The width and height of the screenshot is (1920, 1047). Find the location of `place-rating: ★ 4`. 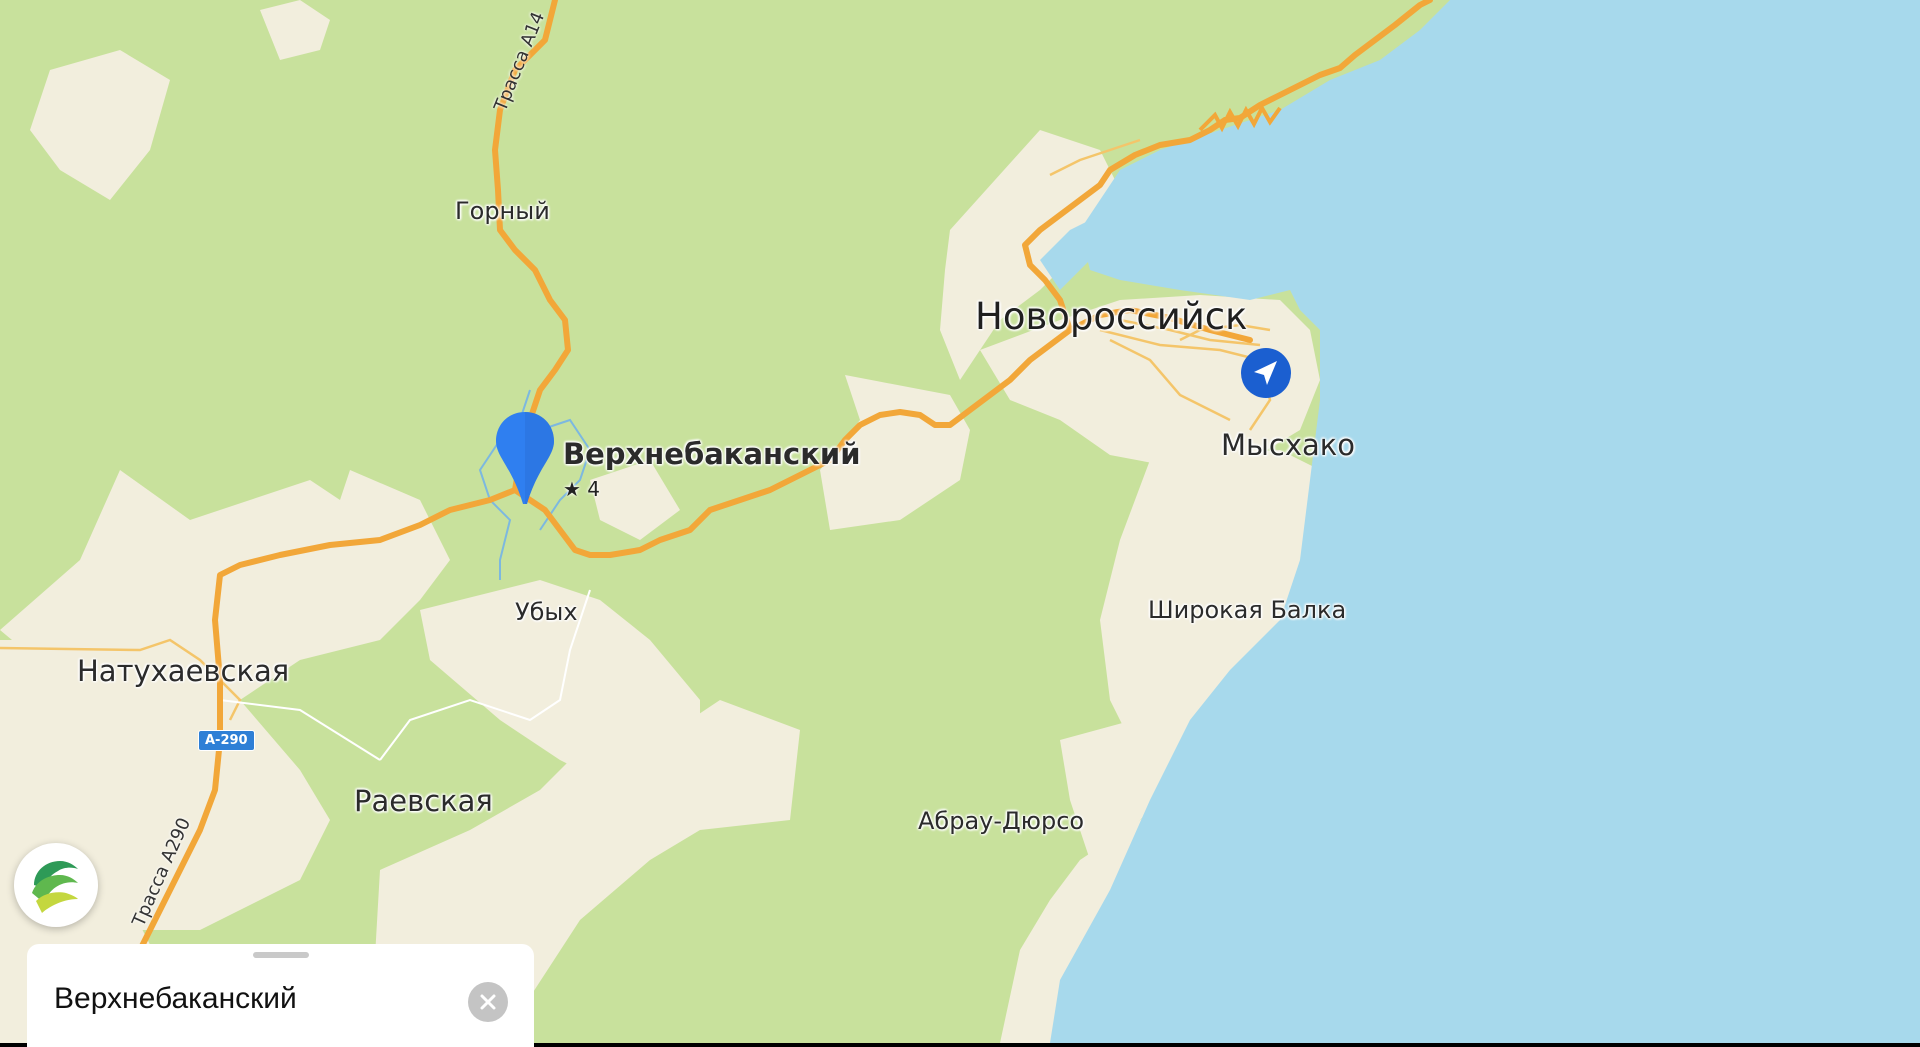

place-rating: ★ 4 is located at coordinates (582, 489).